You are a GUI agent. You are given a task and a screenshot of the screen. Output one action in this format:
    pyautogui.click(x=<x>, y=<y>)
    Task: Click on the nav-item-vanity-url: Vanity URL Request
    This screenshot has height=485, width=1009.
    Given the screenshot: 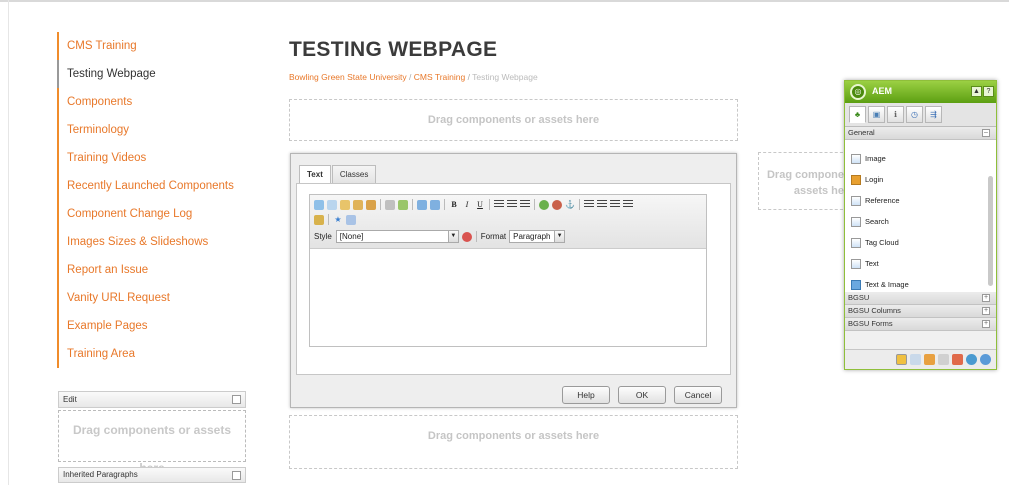 What is the action you would take?
    pyautogui.click(x=157, y=298)
    